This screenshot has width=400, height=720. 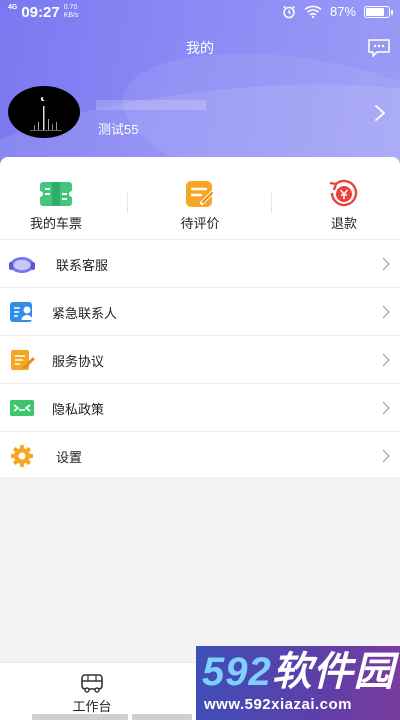 I want to click on watermark-url: www.592xiazai.com, so click(x=278, y=704).